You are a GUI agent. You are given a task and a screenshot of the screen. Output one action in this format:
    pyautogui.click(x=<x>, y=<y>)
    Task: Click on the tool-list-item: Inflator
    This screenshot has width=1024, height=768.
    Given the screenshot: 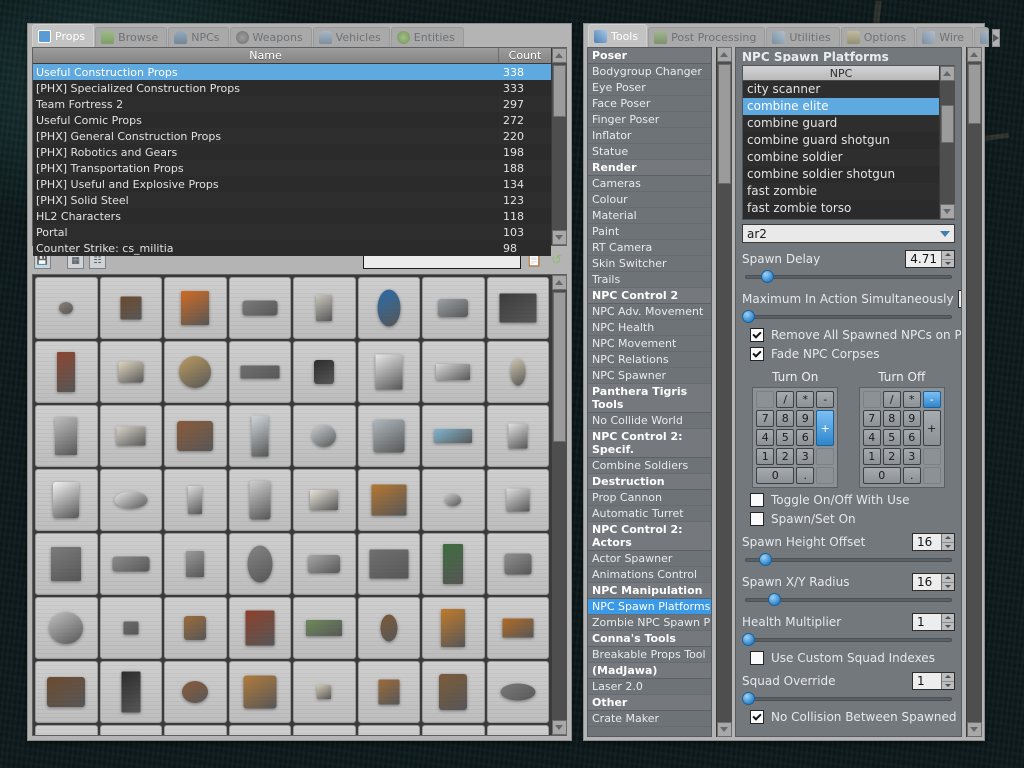 What is the action you would take?
    pyautogui.click(x=649, y=136)
    